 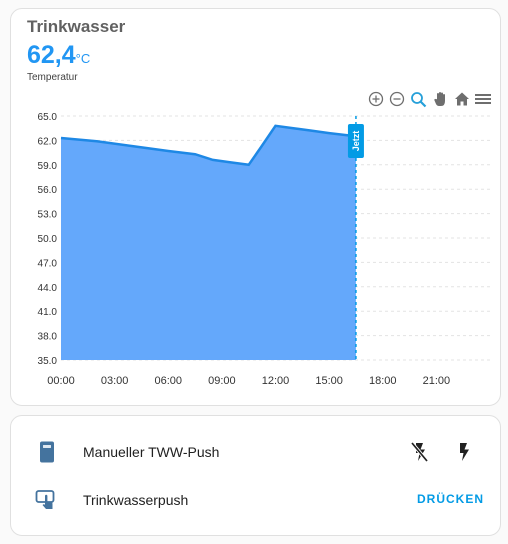 I want to click on y-tick-label: 41.0, so click(x=48, y=312).